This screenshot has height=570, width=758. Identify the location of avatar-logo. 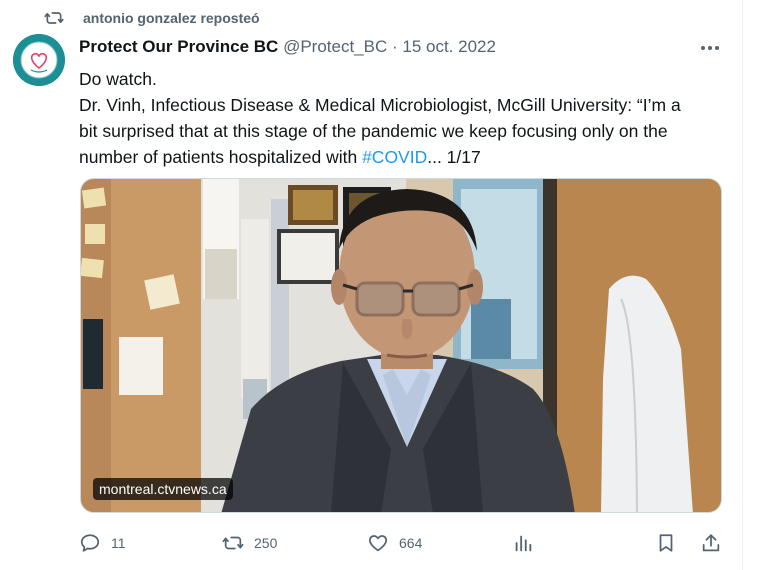
(39, 60).